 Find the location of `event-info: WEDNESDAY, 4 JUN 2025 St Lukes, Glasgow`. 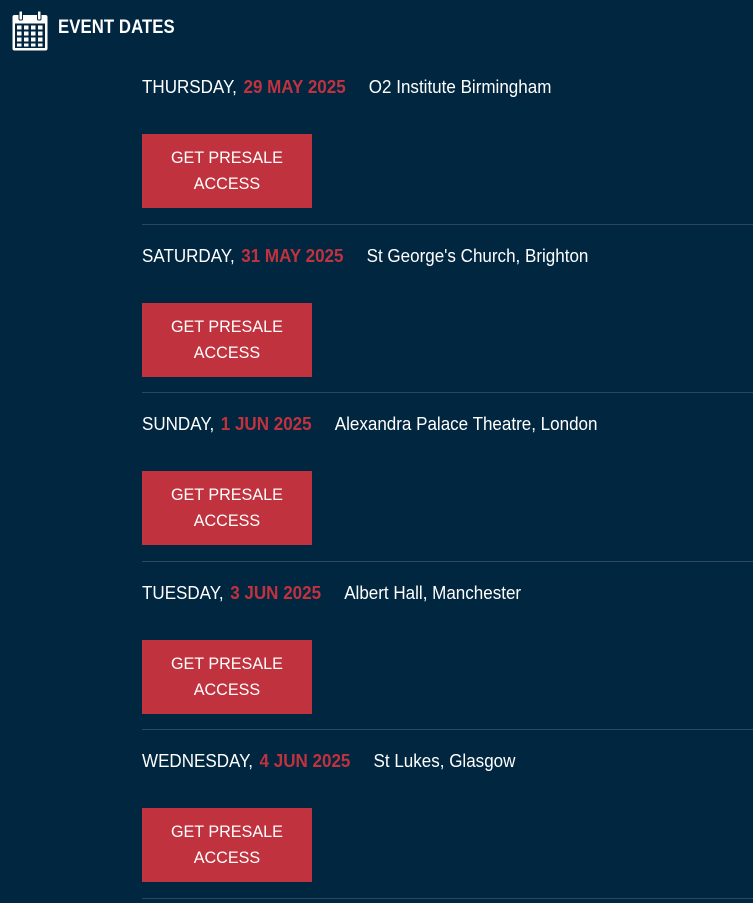

event-info: WEDNESDAY, 4 JUN 2025 St Lukes, Glasgow is located at coordinates (328, 761).